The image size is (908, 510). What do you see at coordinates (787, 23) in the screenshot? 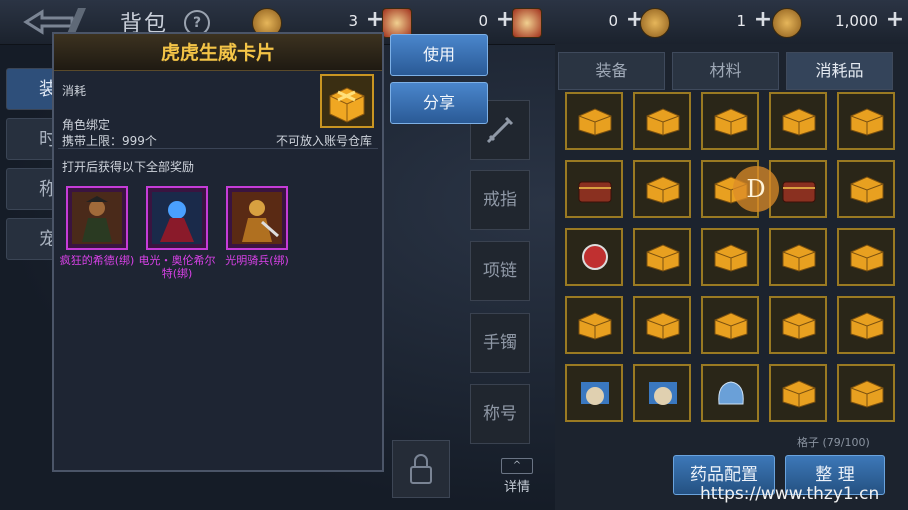
I see `gold-ingot-icon` at bounding box center [787, 23].